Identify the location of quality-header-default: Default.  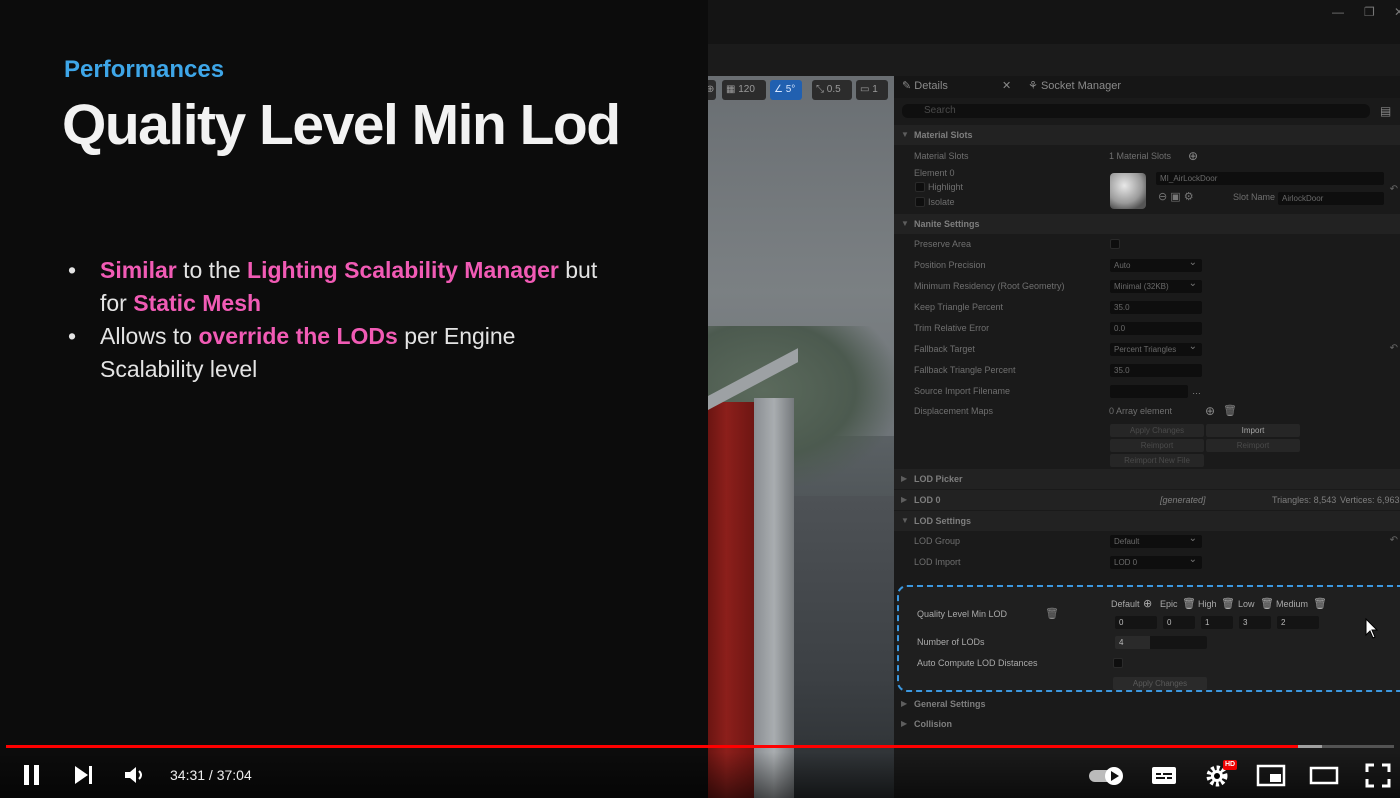
(1125, 604).